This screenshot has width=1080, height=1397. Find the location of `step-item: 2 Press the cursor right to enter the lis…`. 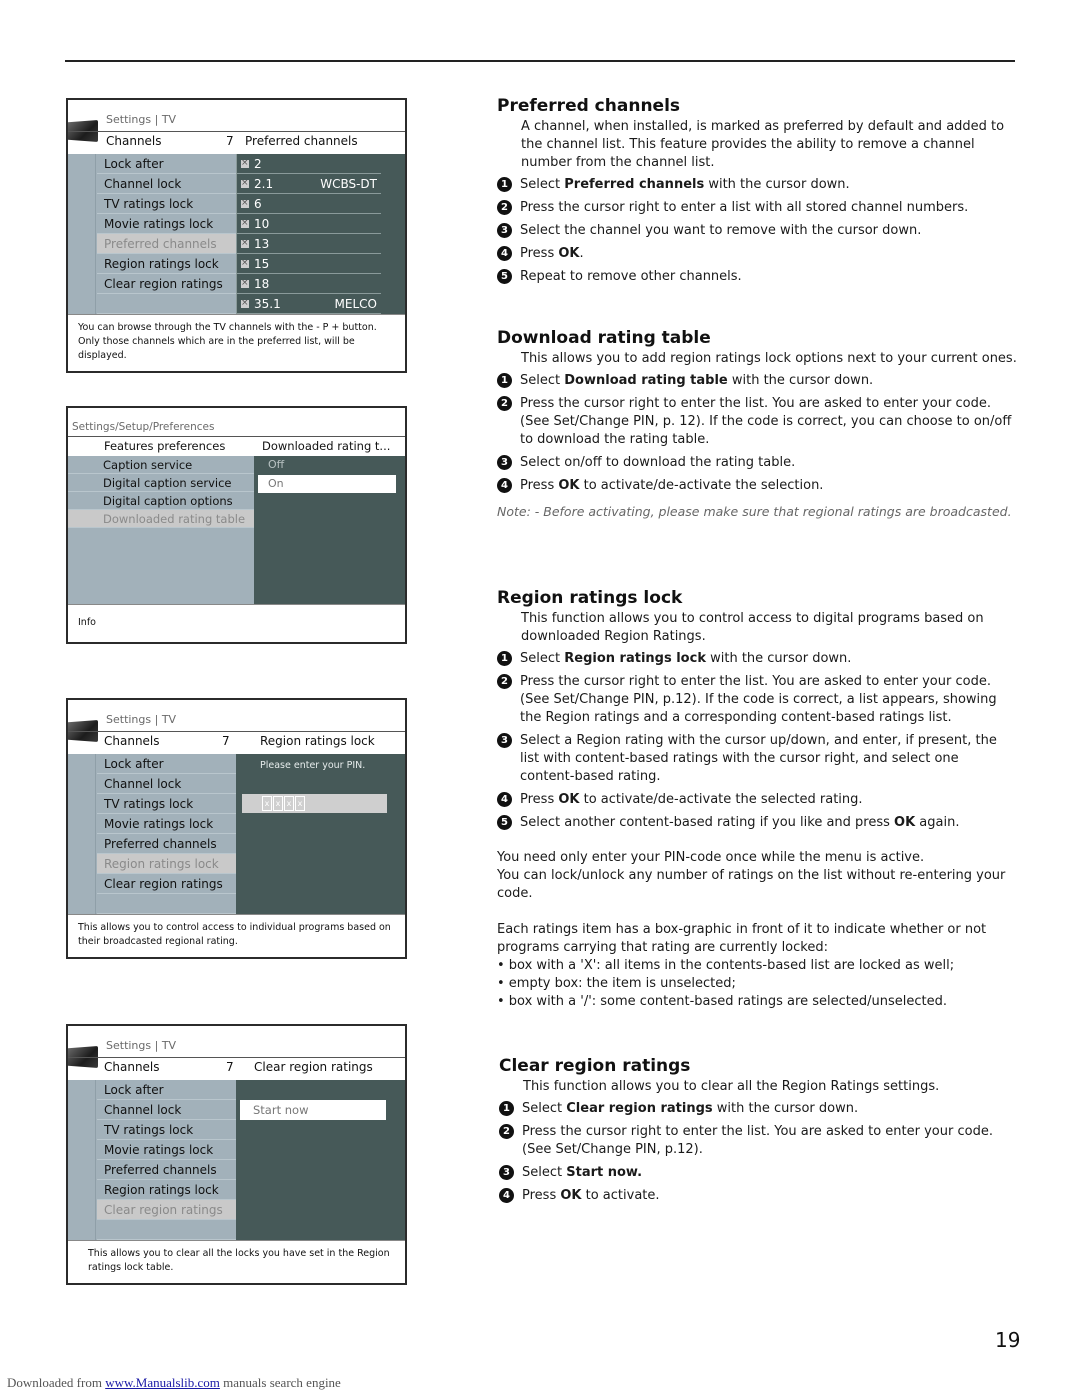

step-item: 2 Press the cursor right to enter the lis… is located at coordinates (757, 422).